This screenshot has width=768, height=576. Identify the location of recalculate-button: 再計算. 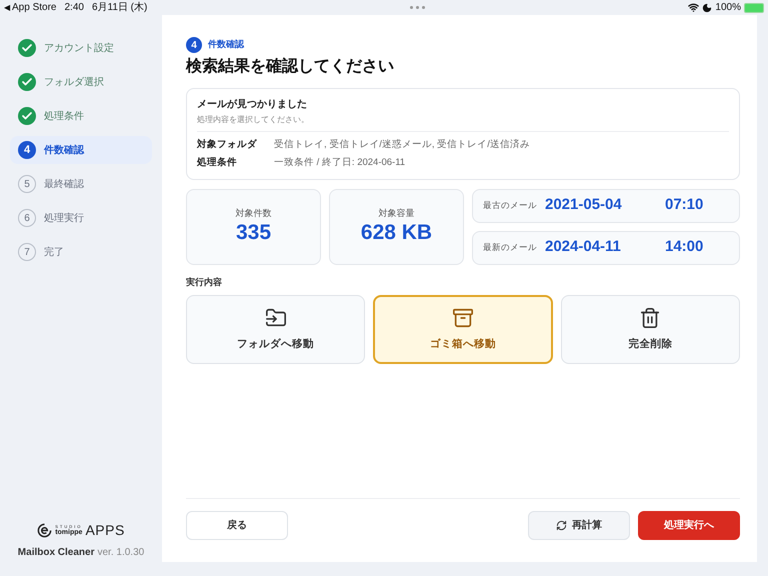
(579, 525).